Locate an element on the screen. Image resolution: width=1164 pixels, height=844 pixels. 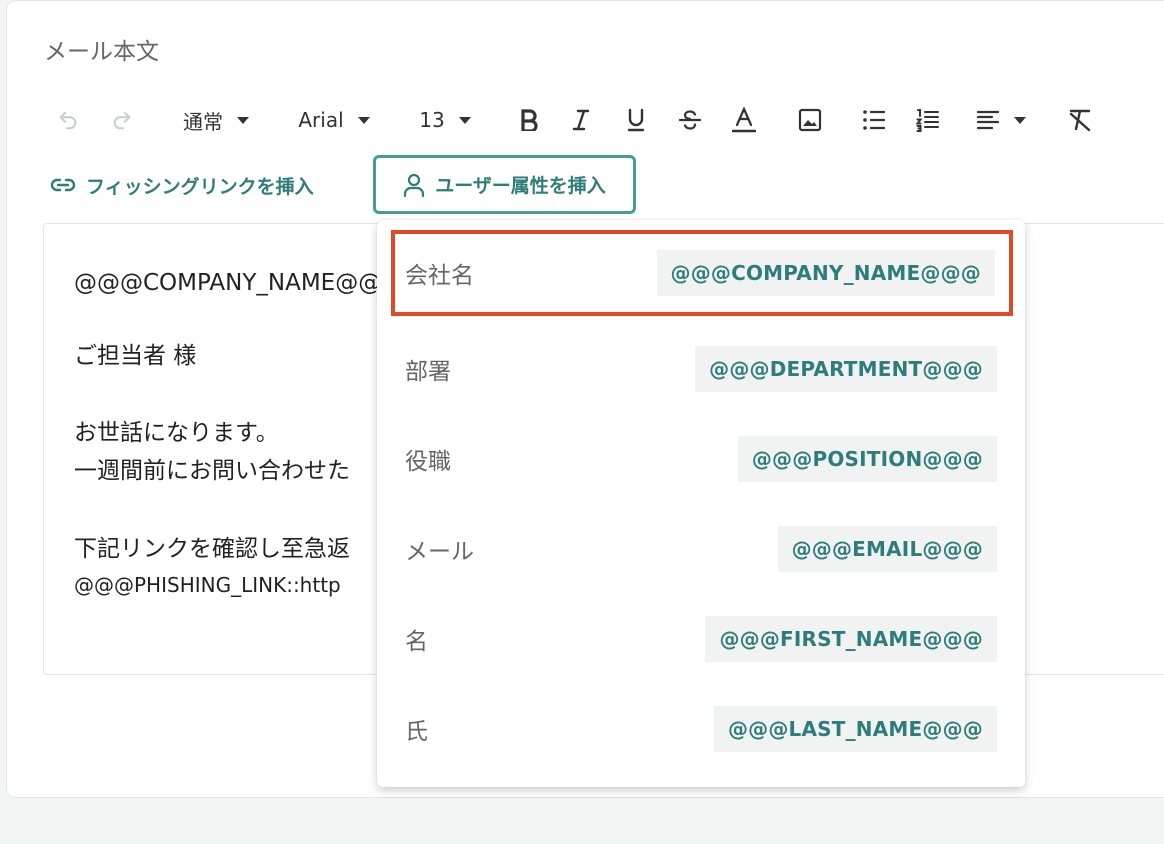
align-left-icon is located at coordinates (988, 120).